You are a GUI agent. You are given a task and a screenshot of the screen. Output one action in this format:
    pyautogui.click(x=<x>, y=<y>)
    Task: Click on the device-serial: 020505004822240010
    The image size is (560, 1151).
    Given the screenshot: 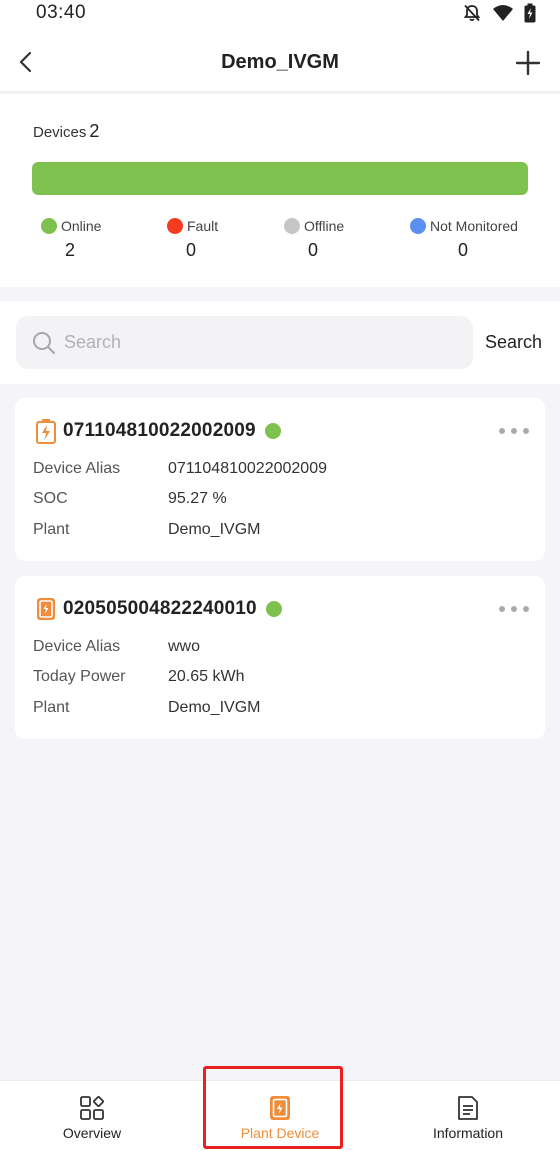 What is the action you would take?
    pyautogui.click(x=160, y=608)
    